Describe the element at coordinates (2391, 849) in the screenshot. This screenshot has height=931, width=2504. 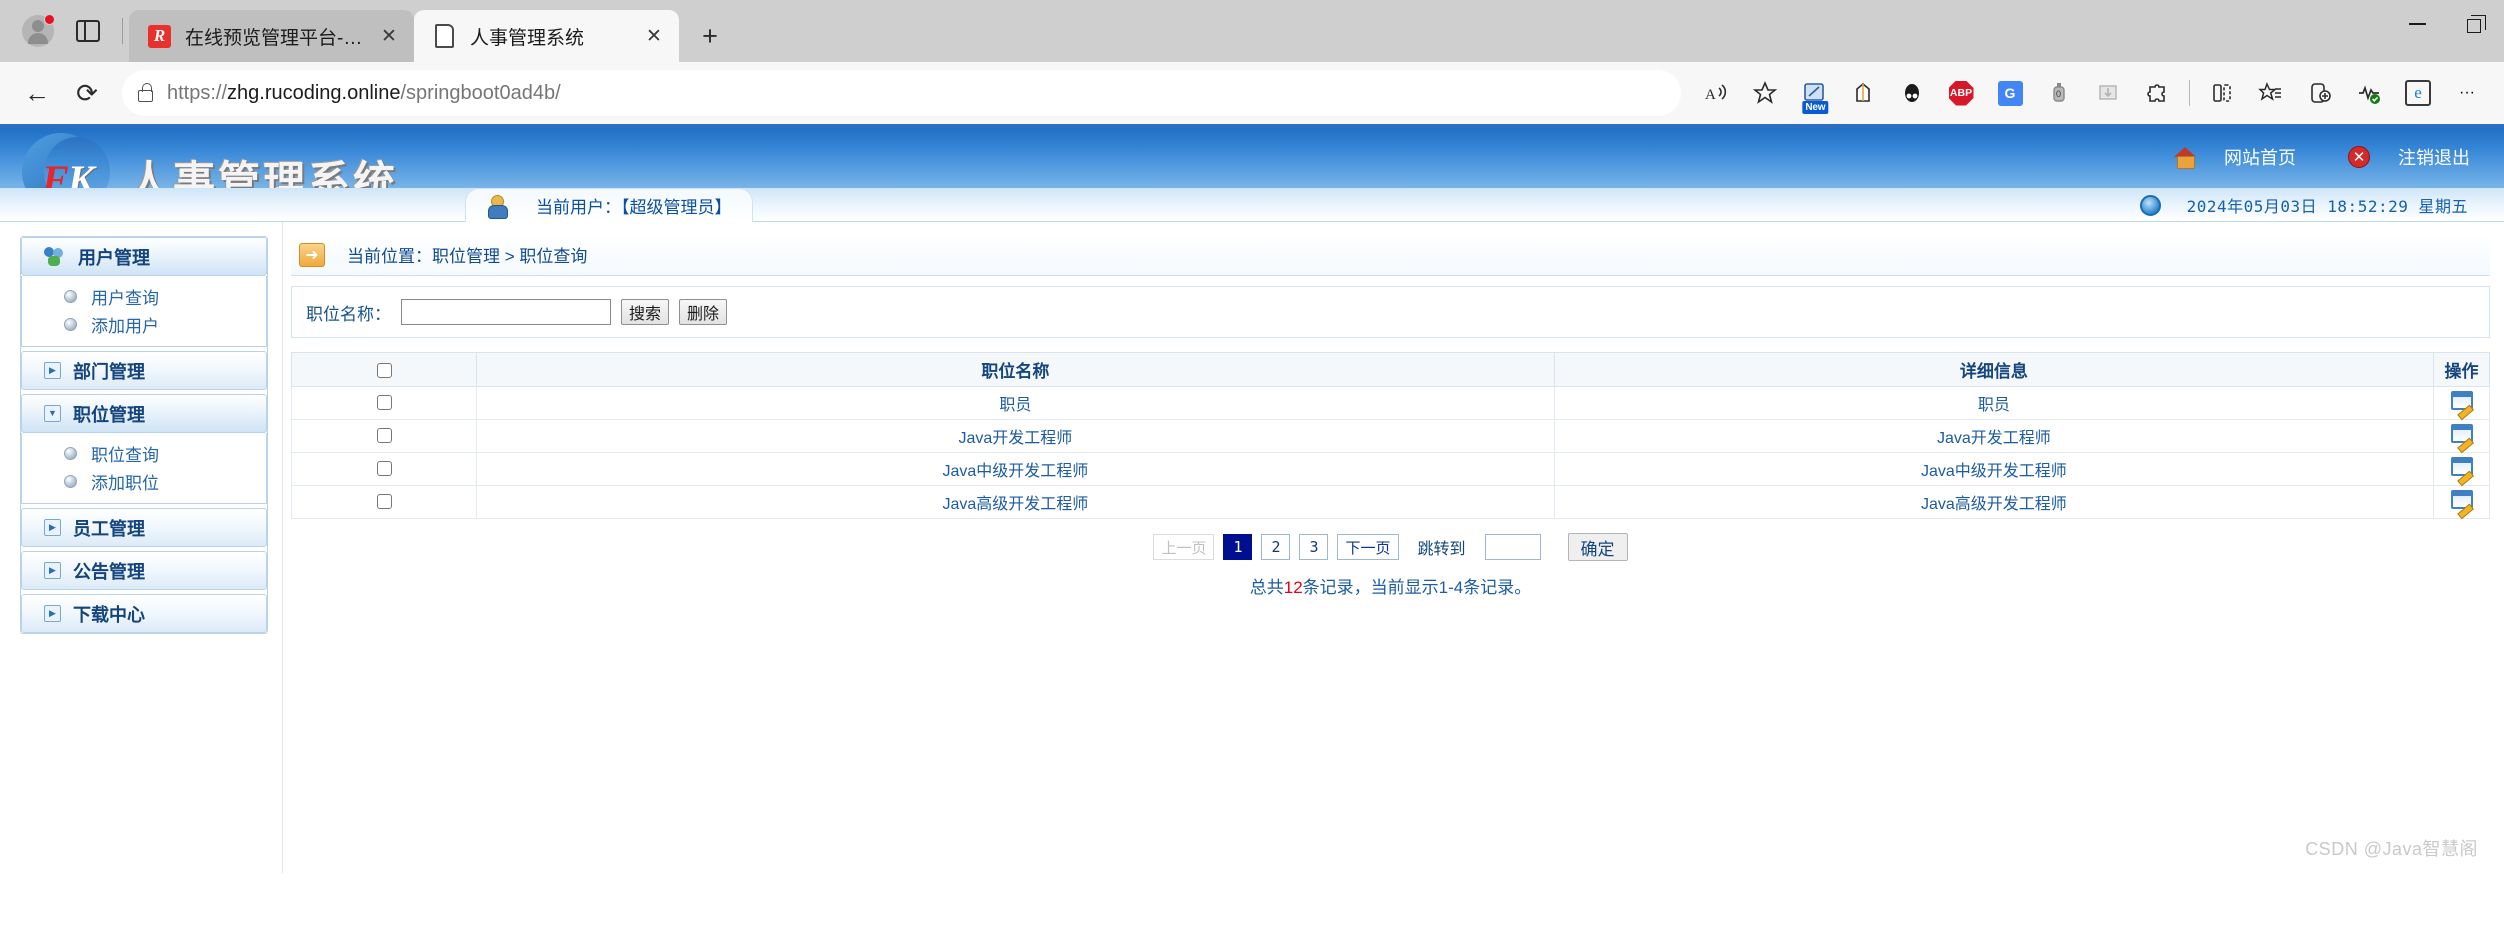
I see `watermark: CSDN @Java智慧阁` at that location.